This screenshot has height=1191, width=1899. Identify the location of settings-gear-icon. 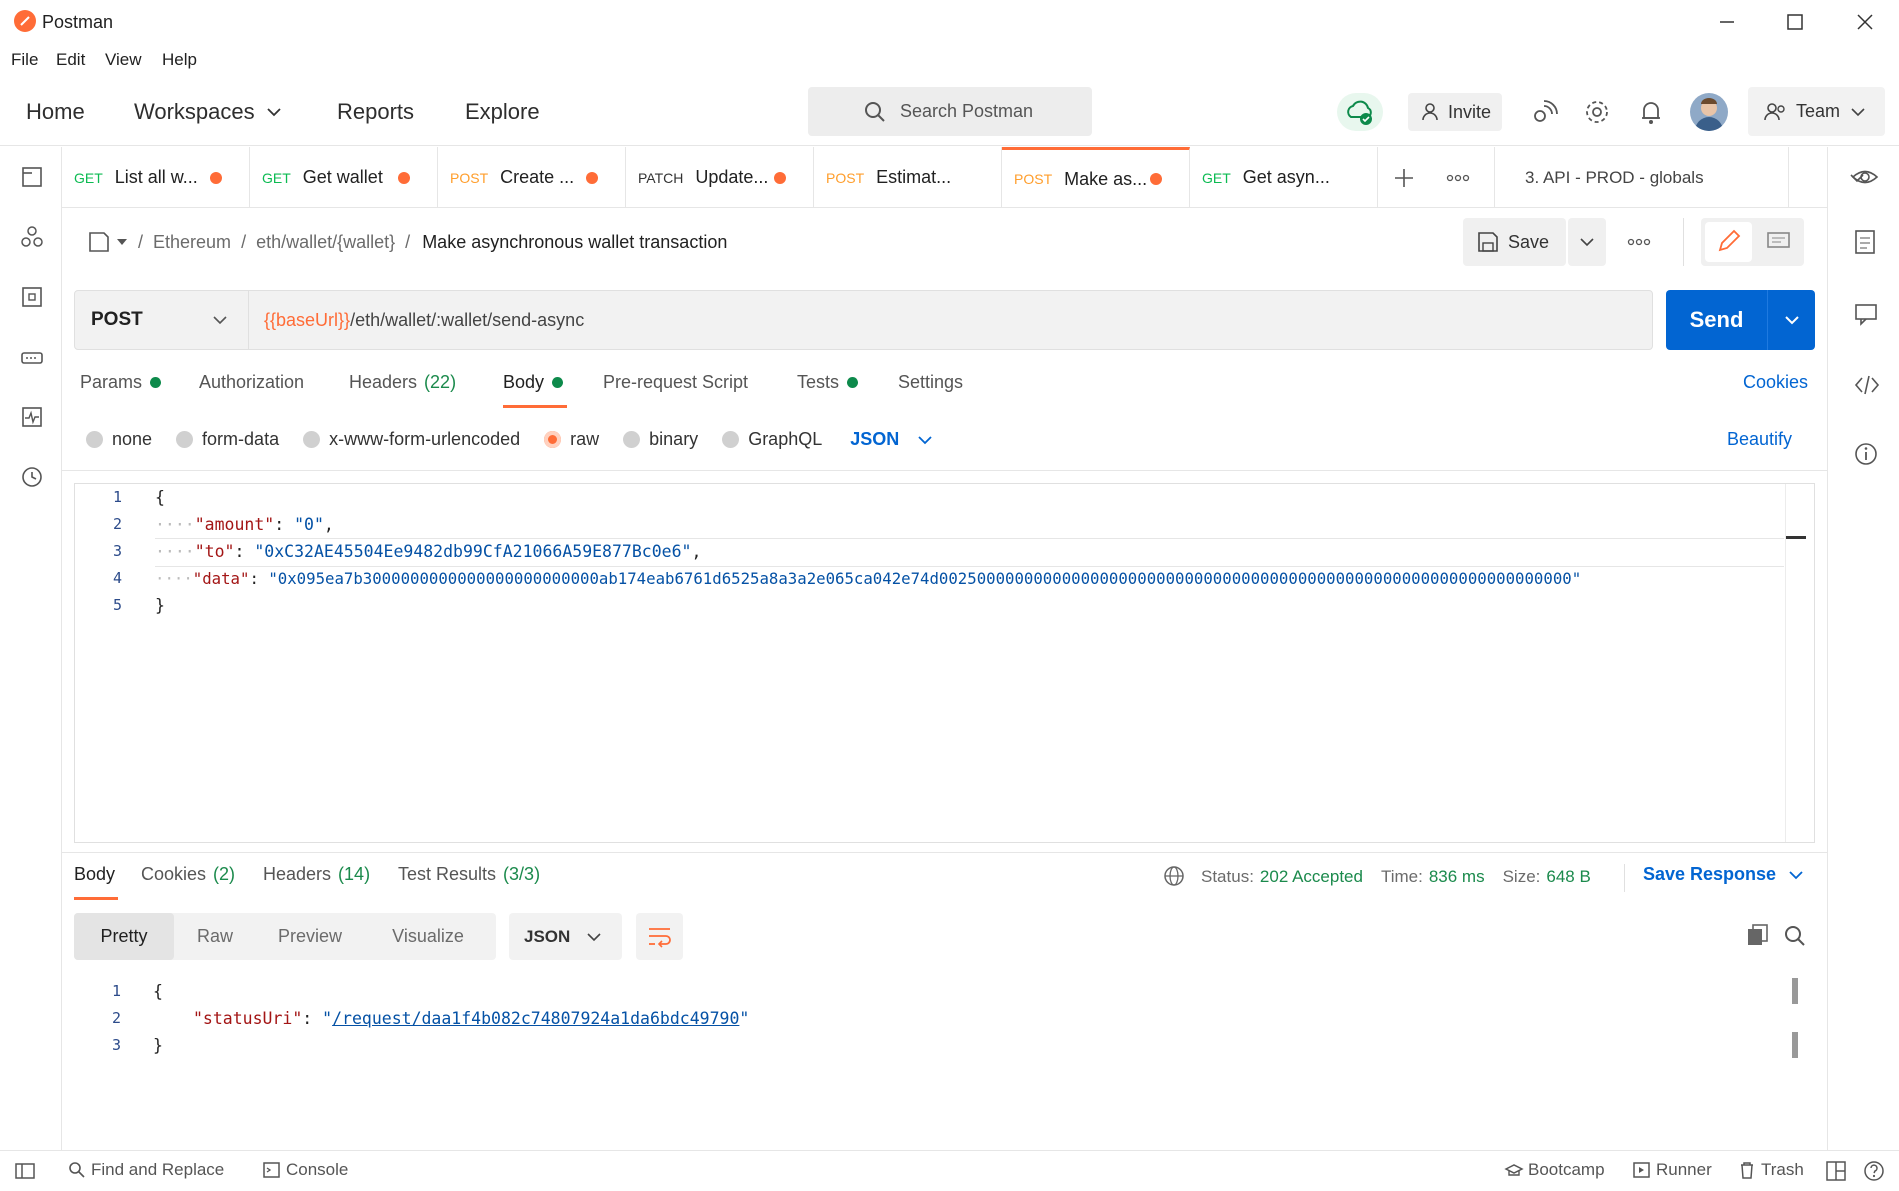
(1597, 112).